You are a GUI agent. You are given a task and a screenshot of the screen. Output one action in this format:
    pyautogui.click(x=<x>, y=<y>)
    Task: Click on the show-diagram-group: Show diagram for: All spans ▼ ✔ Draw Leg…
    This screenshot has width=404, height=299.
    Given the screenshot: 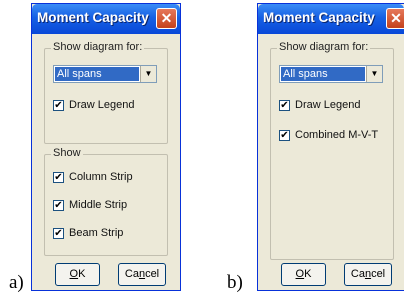 What is the action you would take?
    pyautogui.click(x=106, y=92)
    